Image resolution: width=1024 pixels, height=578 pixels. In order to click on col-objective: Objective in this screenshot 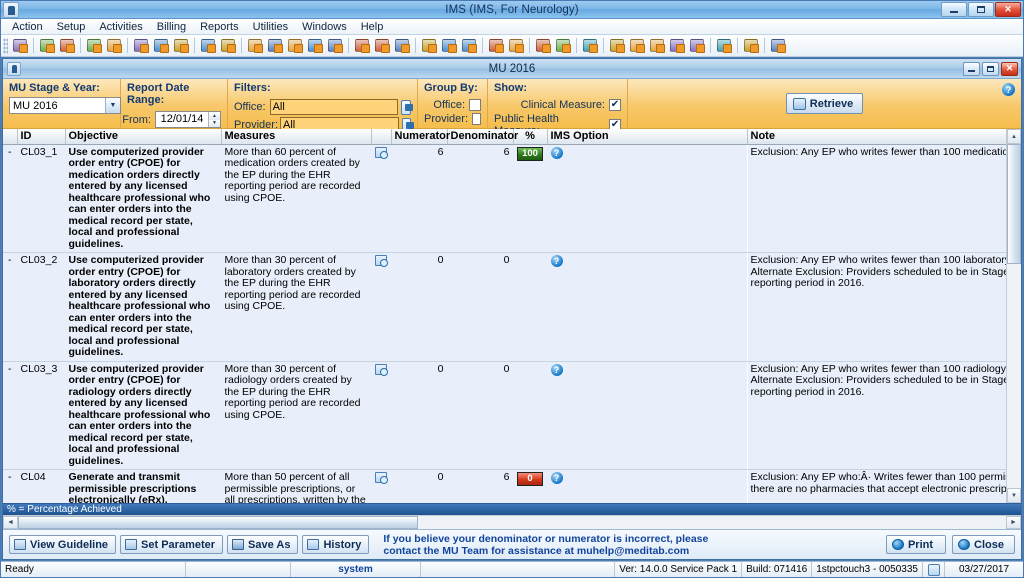, I will do `click(143, 137)`.